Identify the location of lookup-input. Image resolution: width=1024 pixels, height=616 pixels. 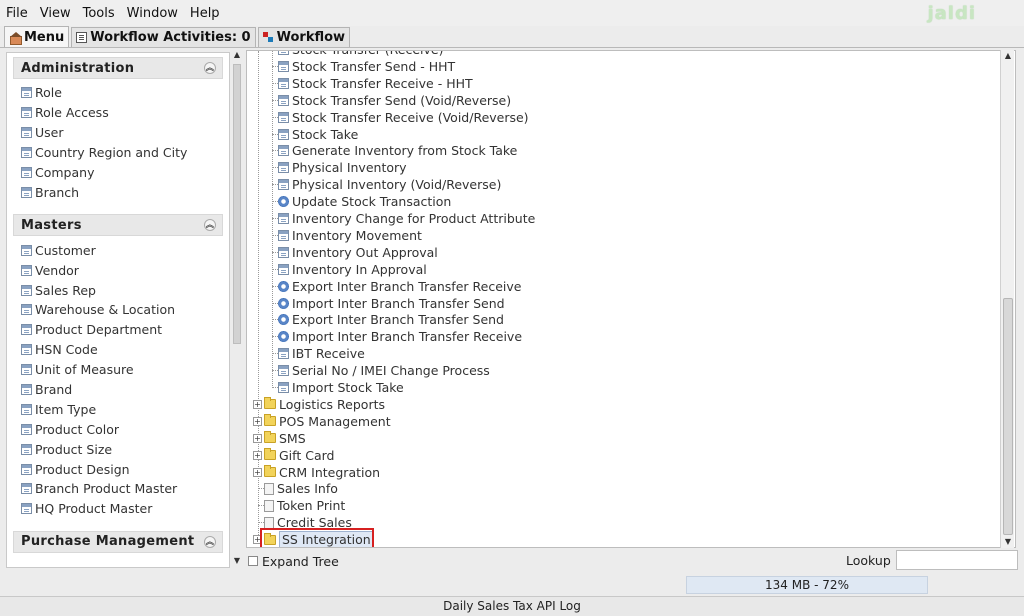
(957, 560).